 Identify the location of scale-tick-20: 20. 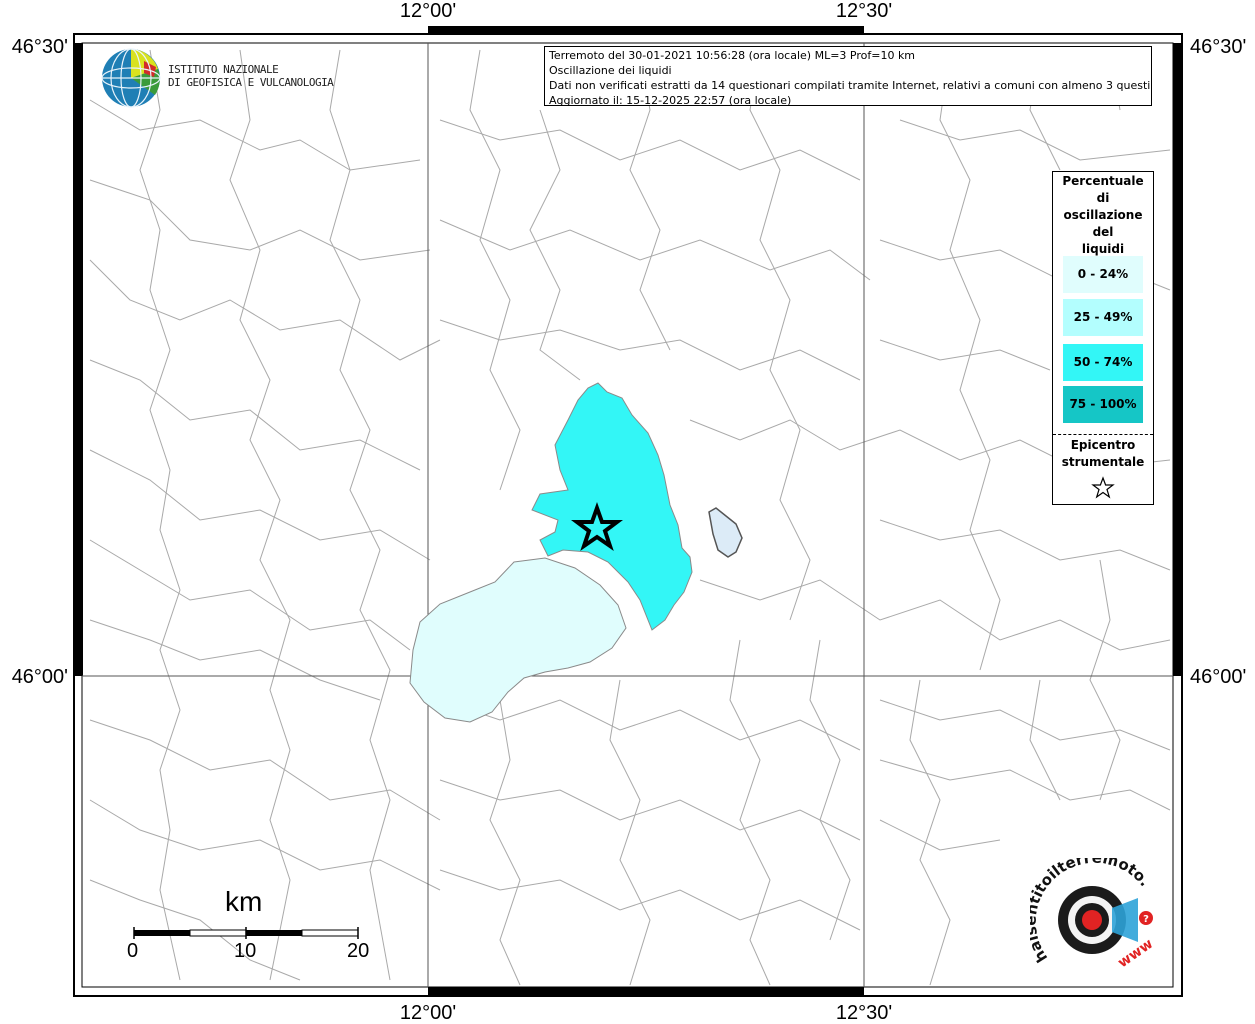
(358, 951).